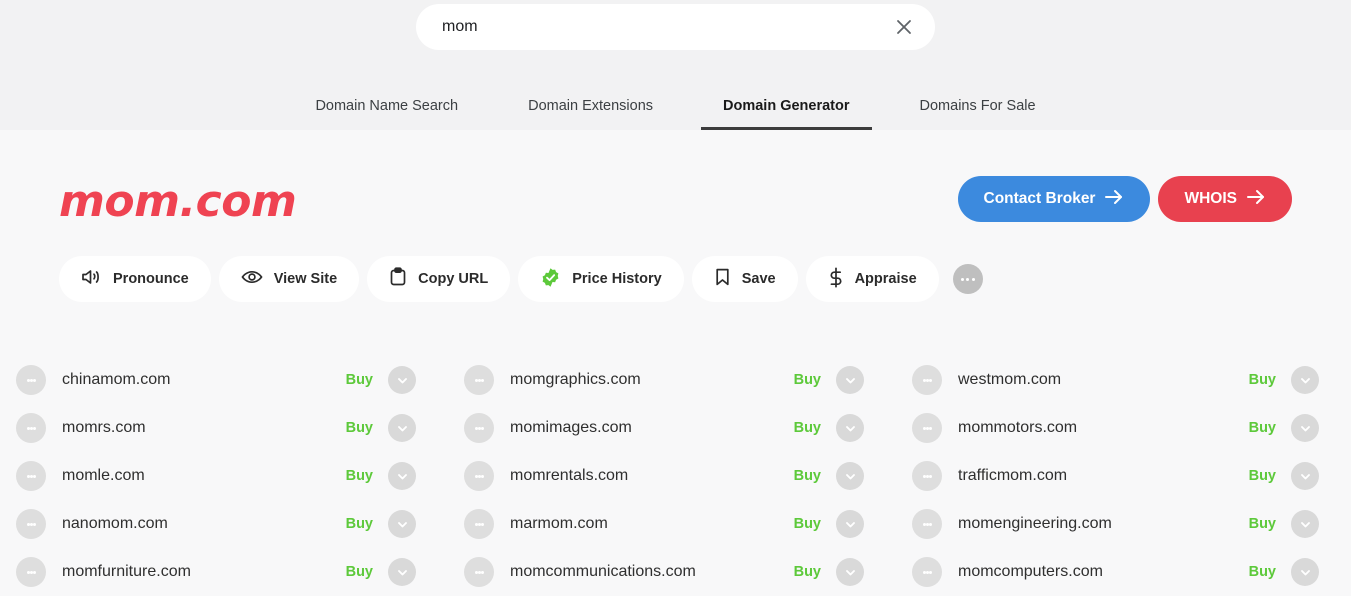 The height and width of the screenshot is (596, 1351). I want to click on tab-domains-for-sale: Domains For Sale, so click(978, 110).